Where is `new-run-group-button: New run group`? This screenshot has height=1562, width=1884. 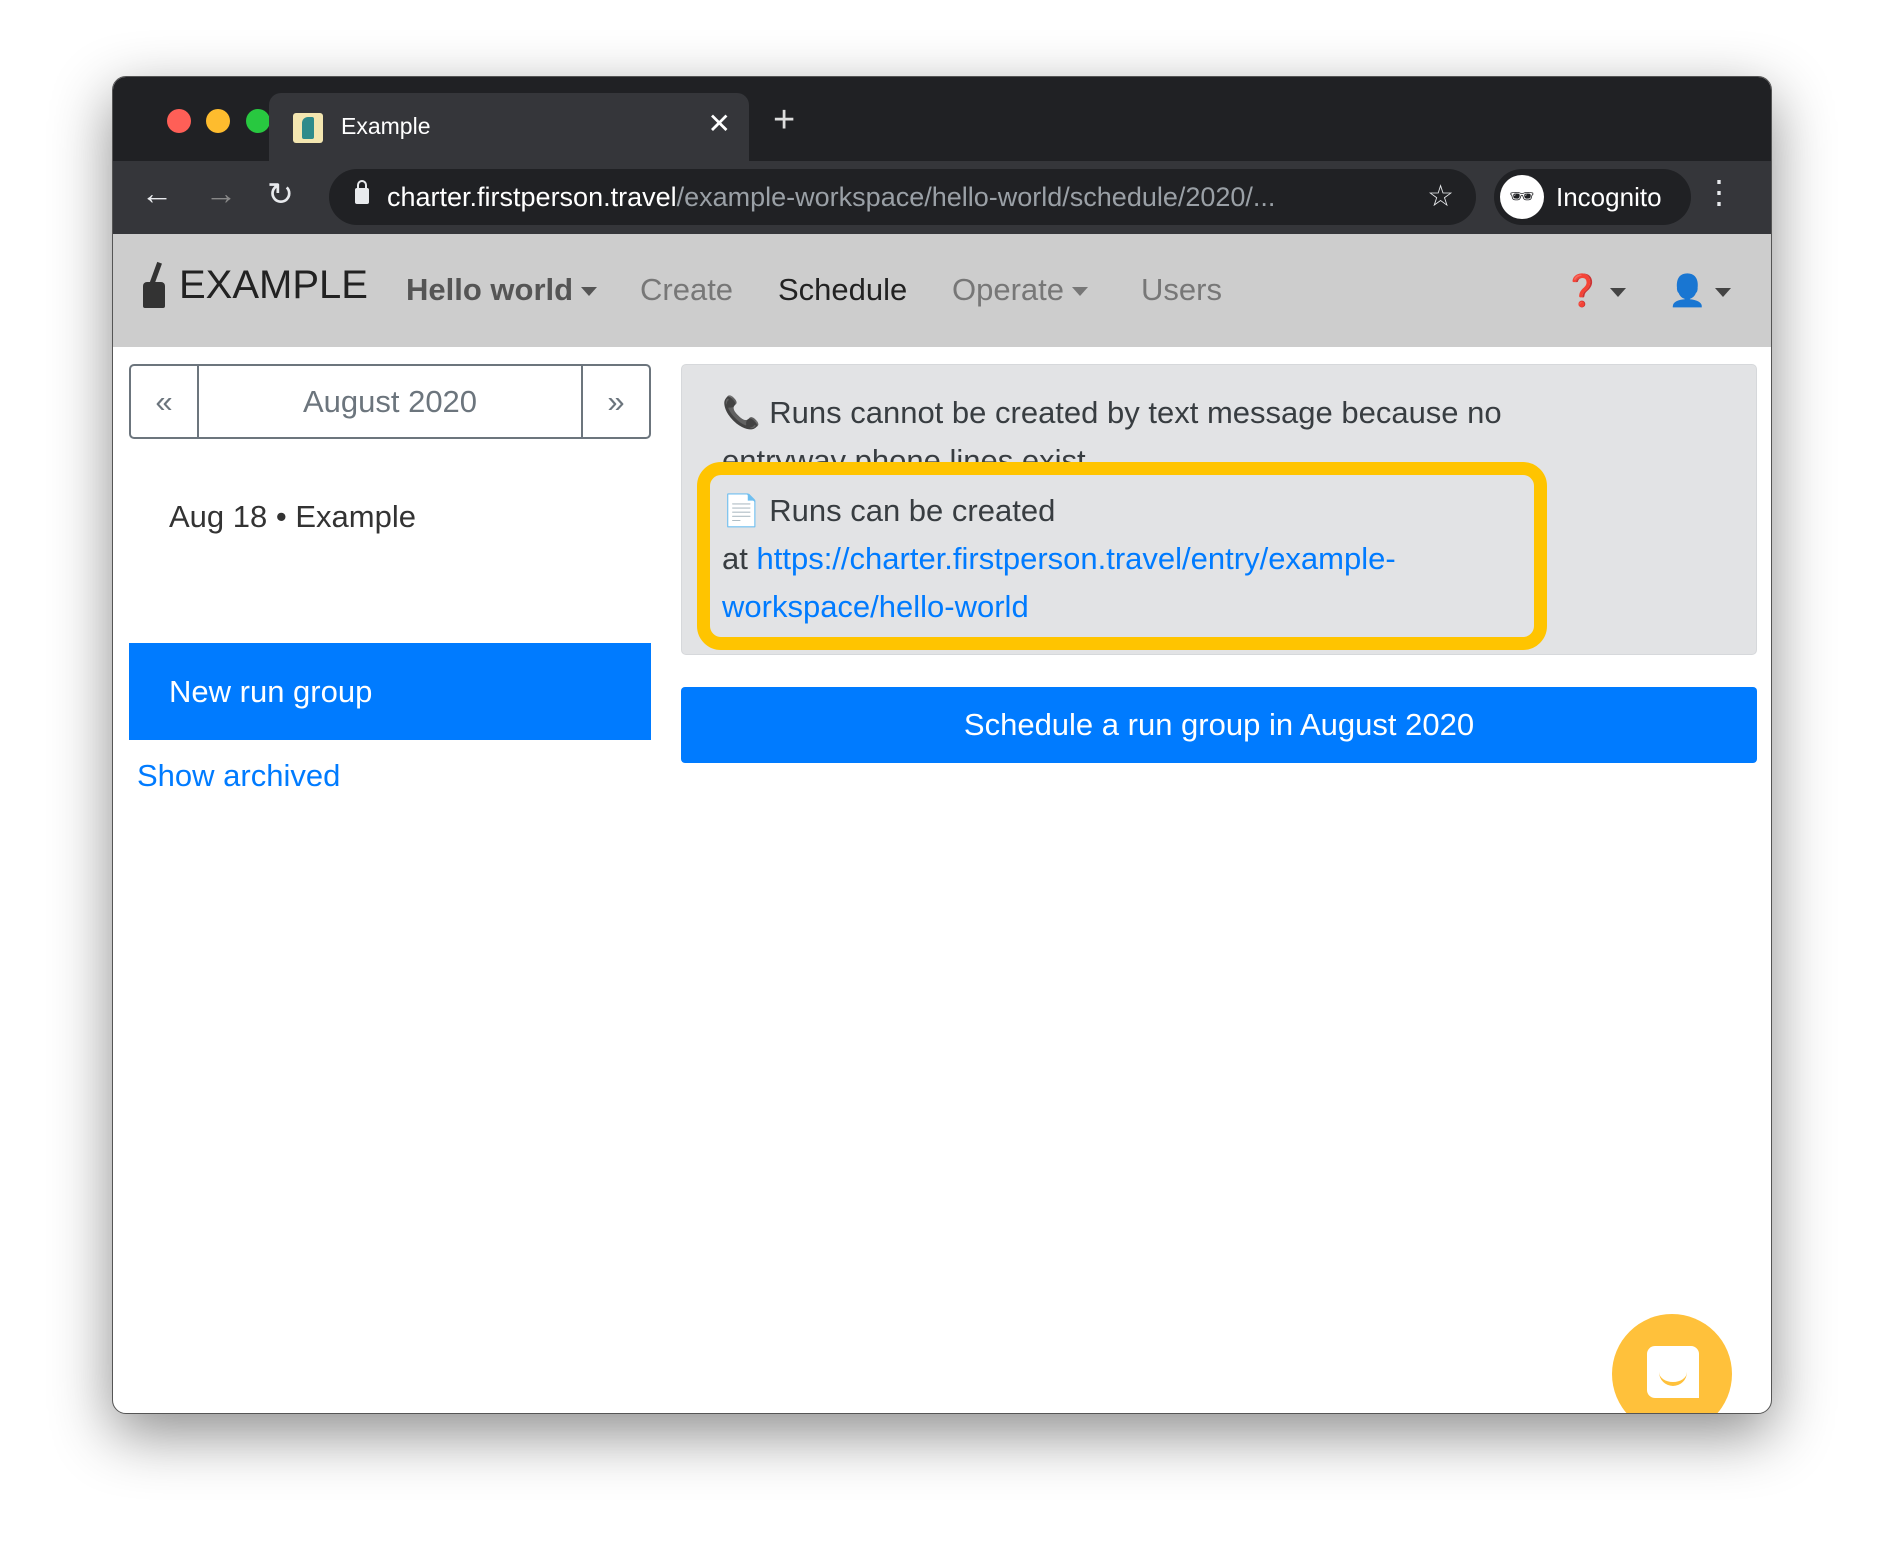
new-run-group-button: New run group is located at coordinates (390, 691).